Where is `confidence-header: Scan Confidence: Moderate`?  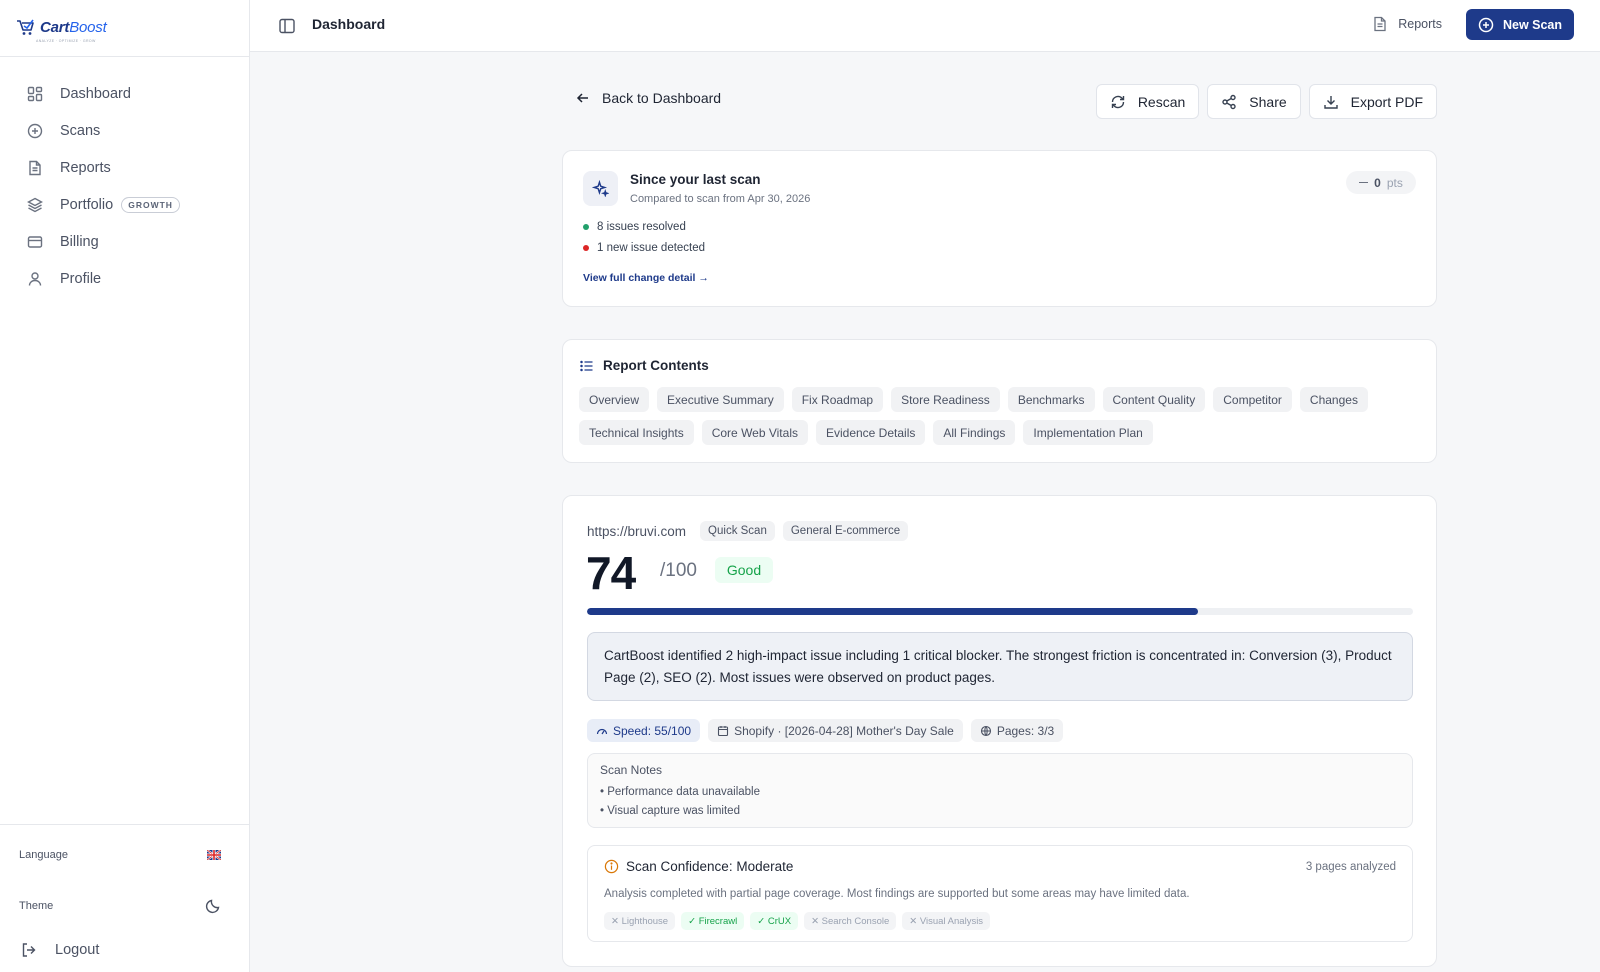 confidence-header: Scan Confidence: Moderate is located at coordinates (698, 866).